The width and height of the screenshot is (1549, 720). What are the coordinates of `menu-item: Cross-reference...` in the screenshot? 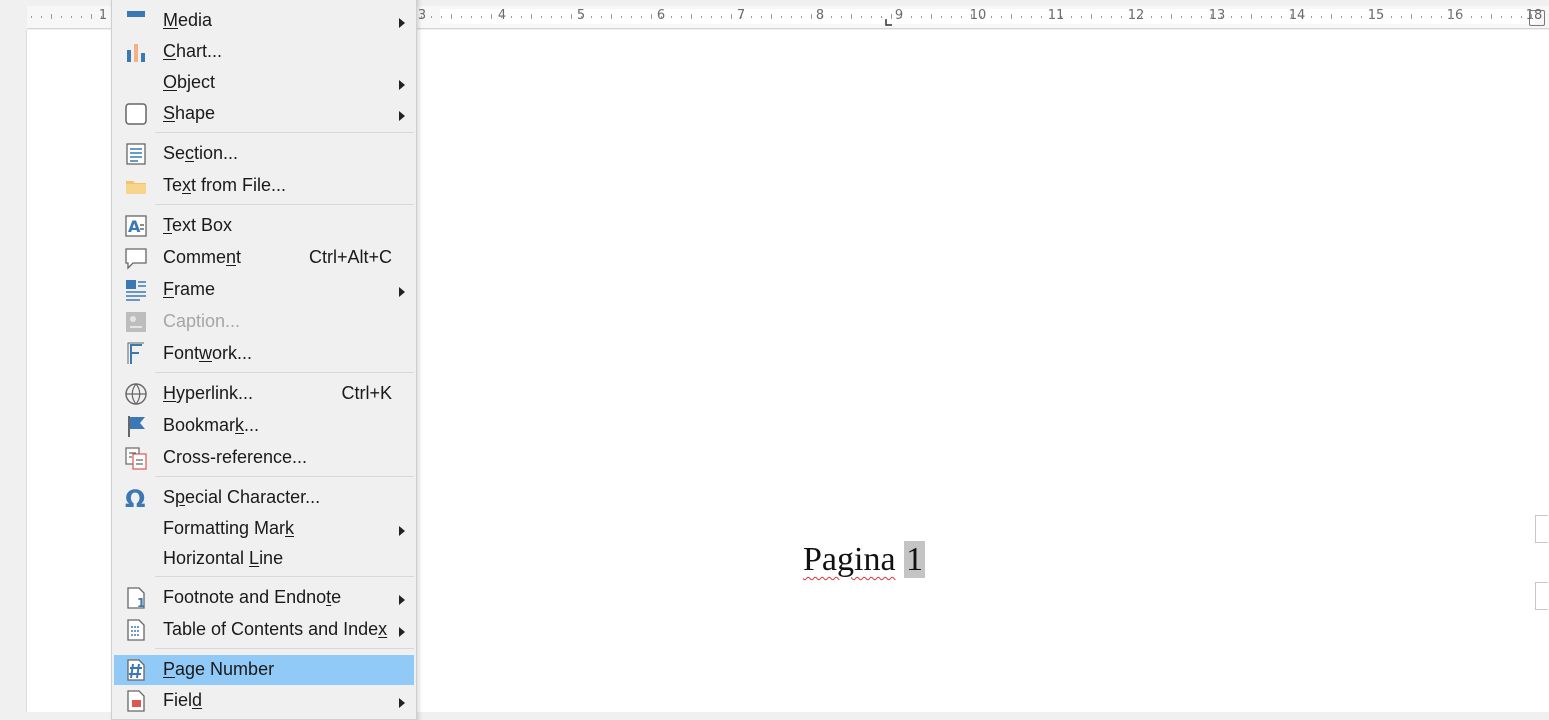 It's located at (264, 458).